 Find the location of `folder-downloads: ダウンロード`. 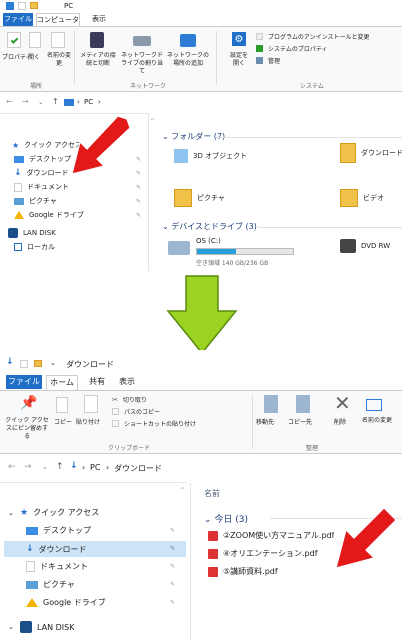

folder-downloads: ダウンロード is located at coordinates (371, 153).